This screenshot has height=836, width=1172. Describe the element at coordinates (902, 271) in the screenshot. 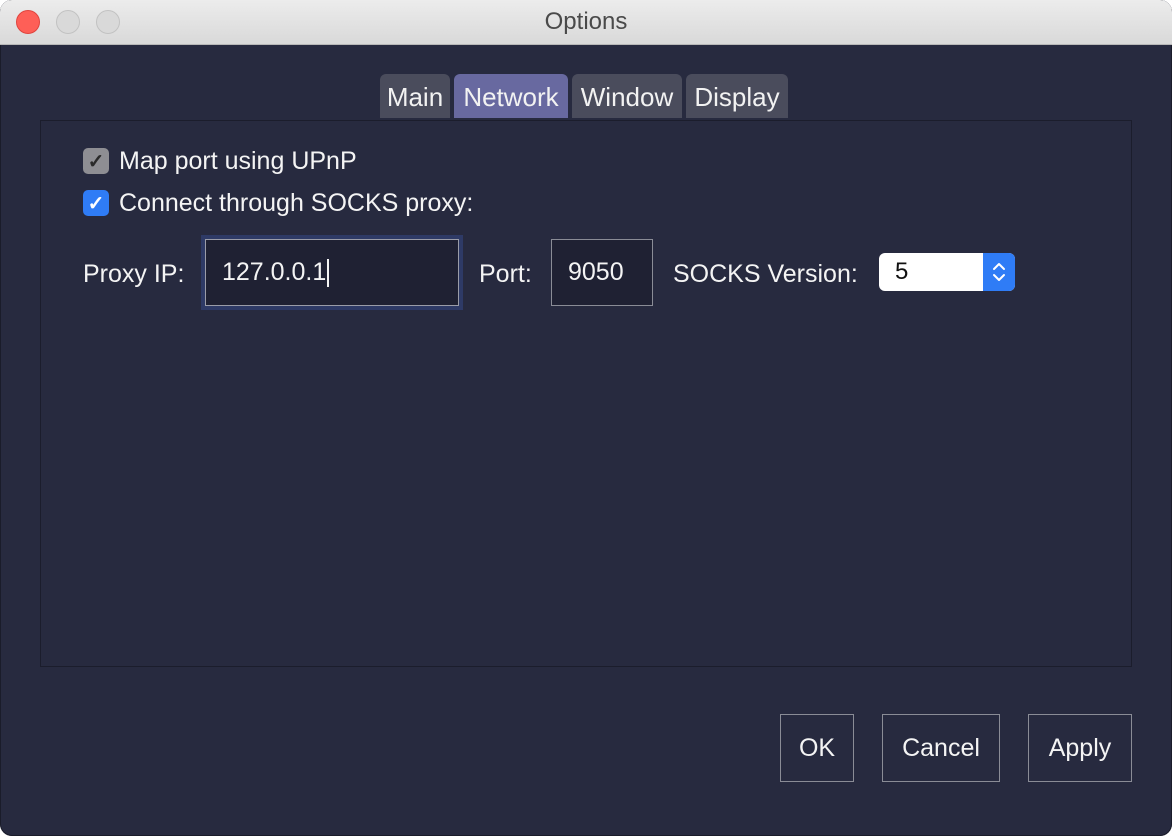

I see `socks-version-value: 5` at that location.